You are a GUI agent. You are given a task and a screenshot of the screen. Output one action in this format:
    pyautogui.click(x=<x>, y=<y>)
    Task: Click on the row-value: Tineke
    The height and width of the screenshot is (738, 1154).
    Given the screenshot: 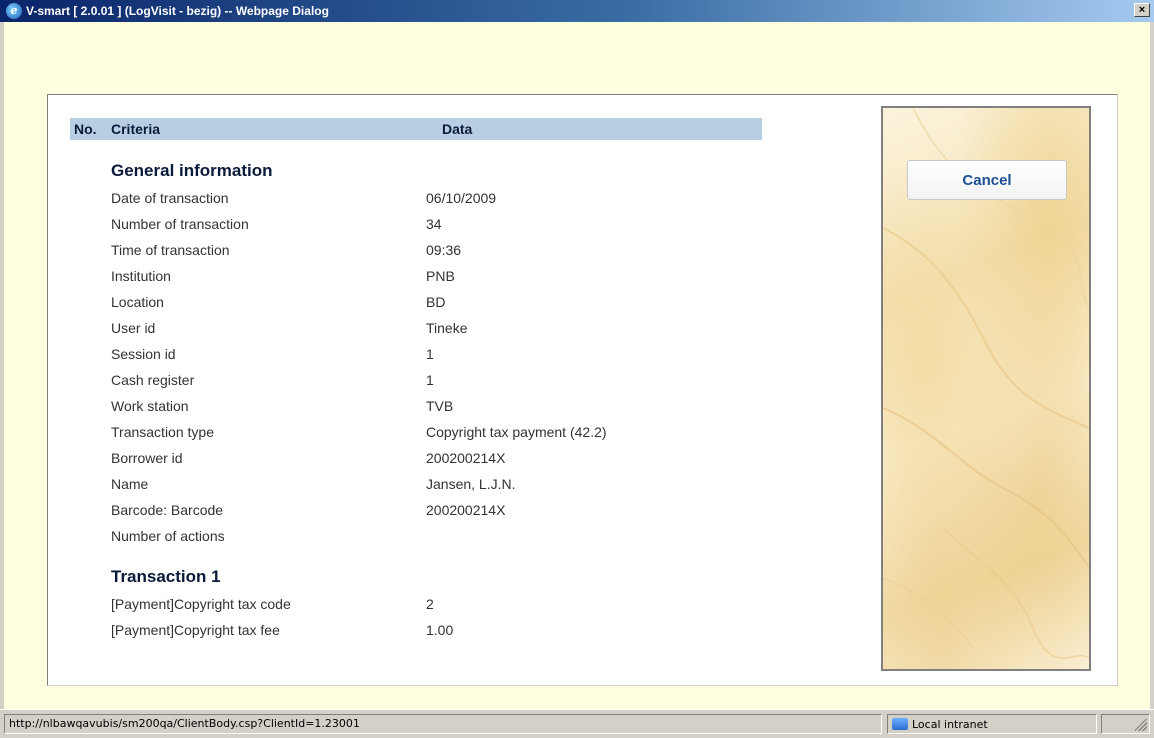 What is the action you would take?
    pyautogui.click(x=447, y=328)
    